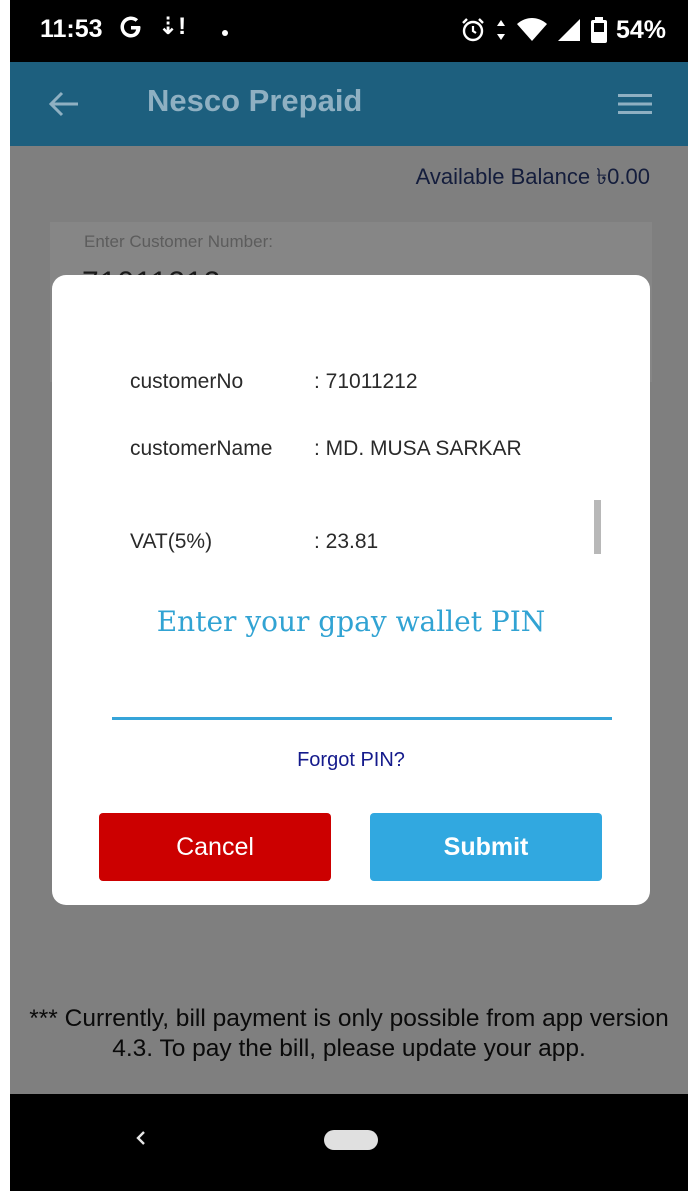 This screenshot has width=688, height=1191. What do you see at coordinates (171, 541) in the screenshot?
I see `info-key-vat: VAT(5%)` at bounding box center [171, 541].